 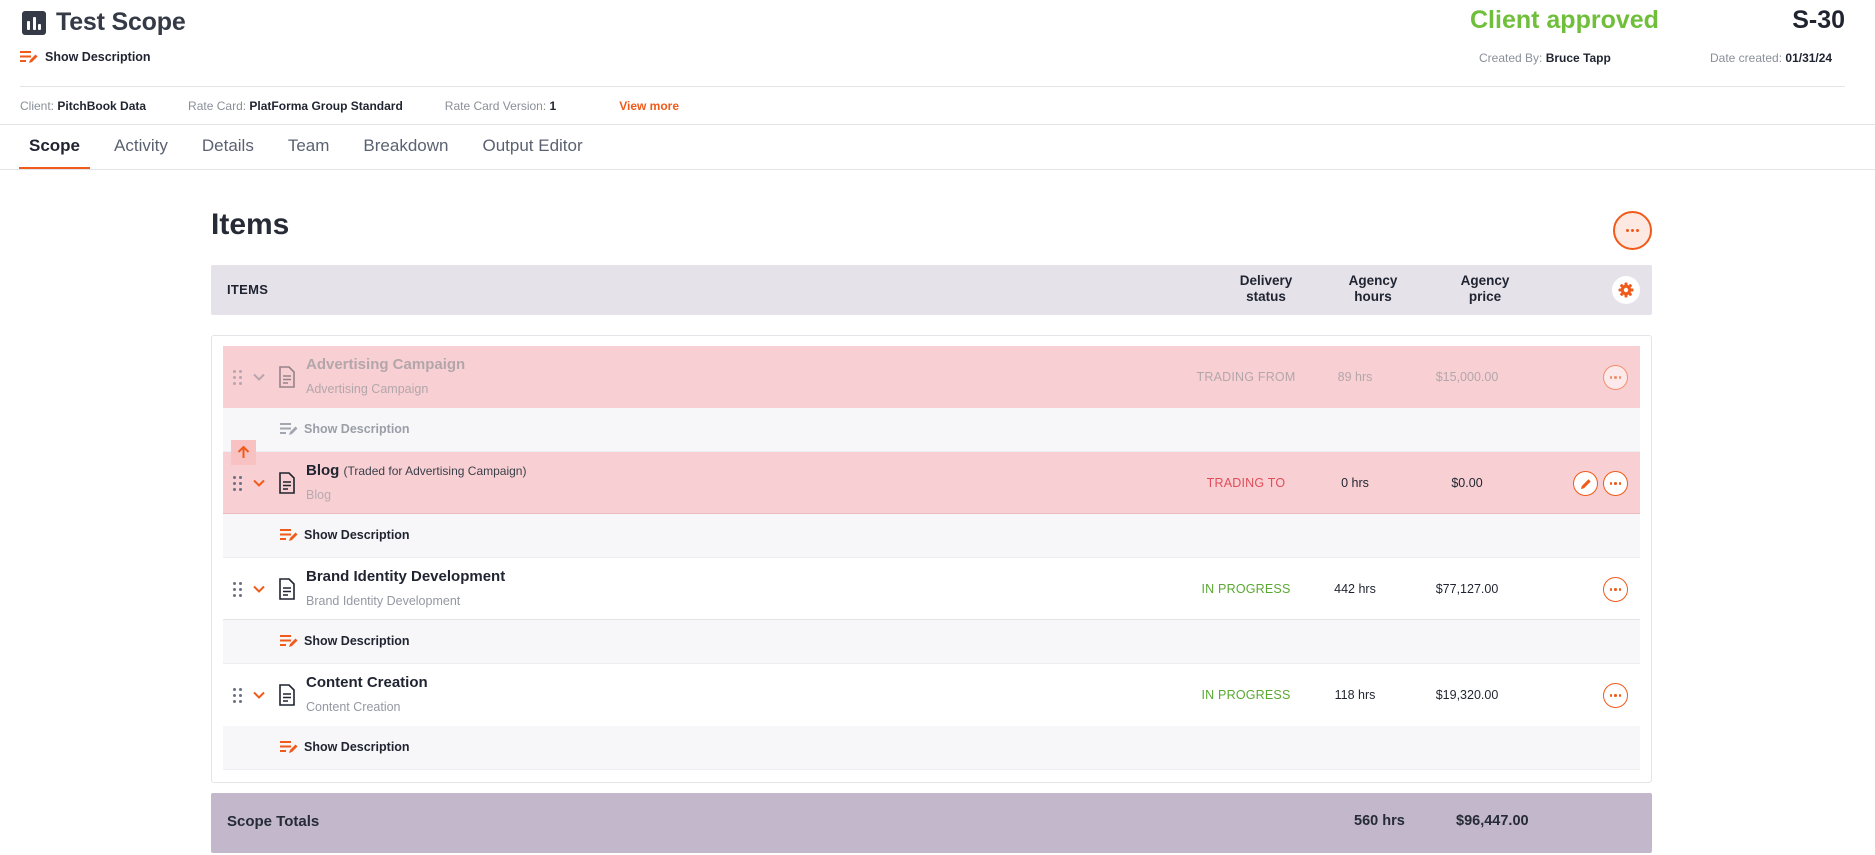 I want to click on tab-output-editor: Output Editor, so click(x=532, y=147).